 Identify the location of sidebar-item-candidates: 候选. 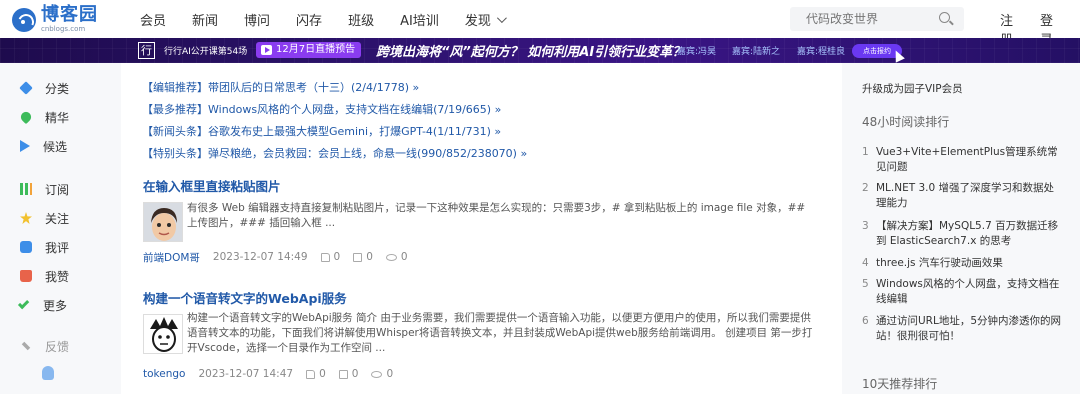
(43, 146).